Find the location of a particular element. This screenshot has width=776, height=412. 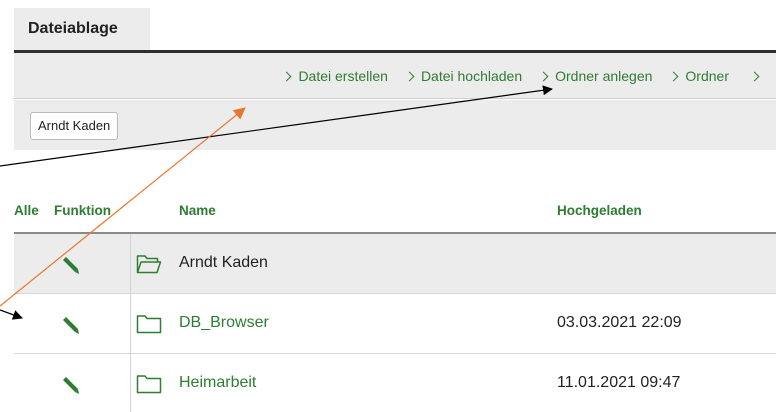

folder-link: Ordner is located at coordinates (698, 76).